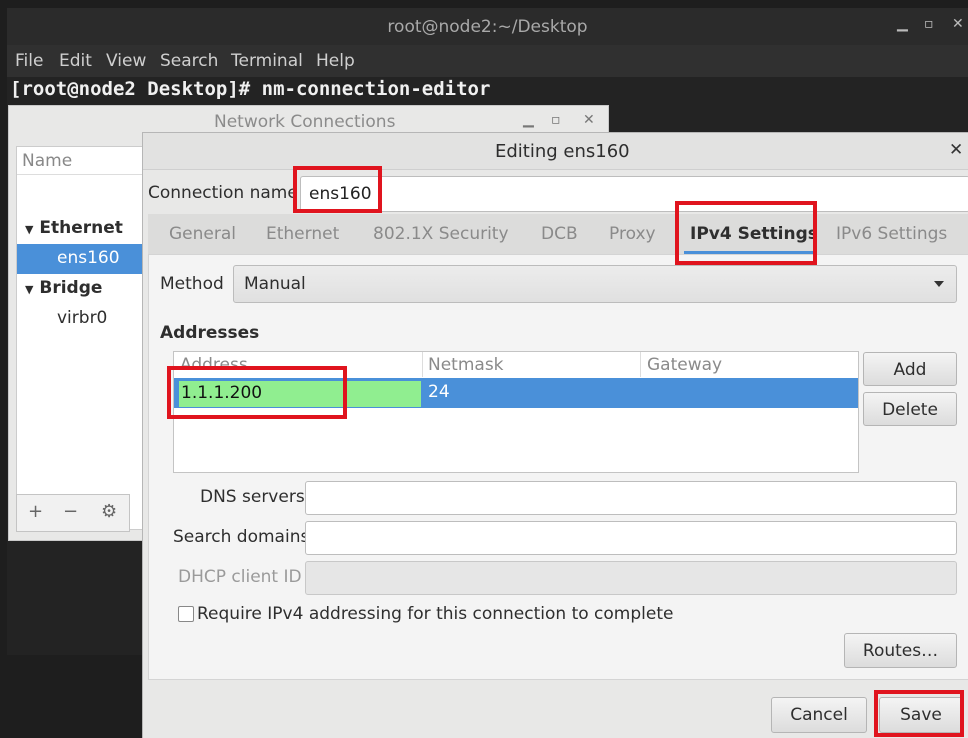  Describe the element at coordinates (891, 234) in the screenshot. I see `tab-ipv6-settings: IPv6 Settings` at that location.